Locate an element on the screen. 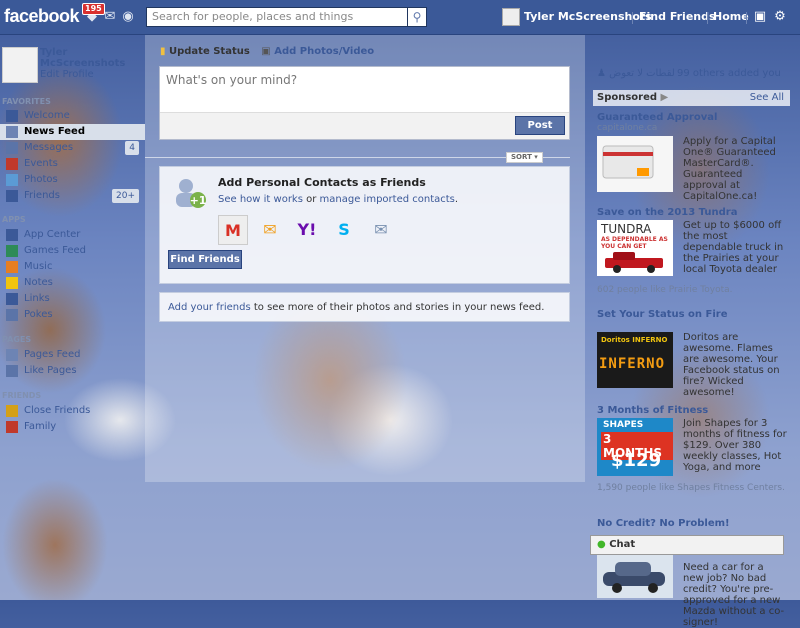 This screenshot has height=628, width=800. period-text: . is located at coordinates (456, 199).